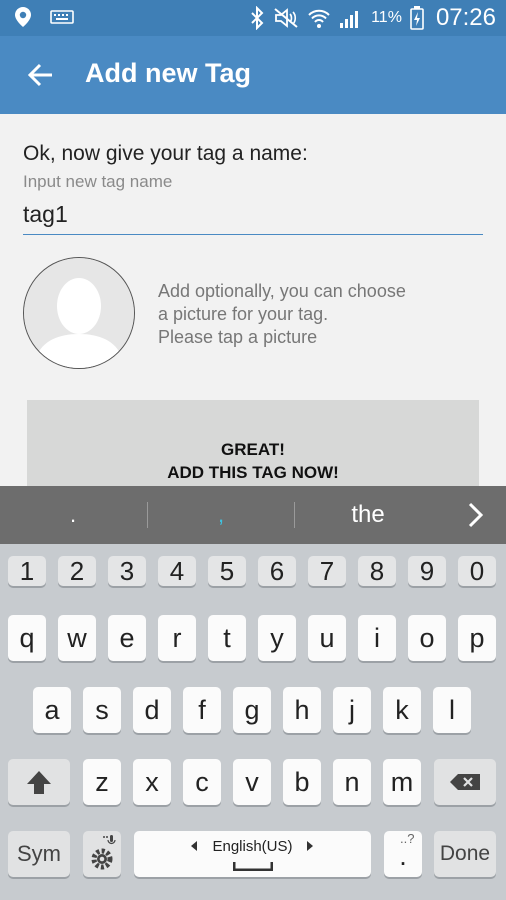 This screenshot has width=506, height=900. I want to click on key-o: o, so click(427, 638).